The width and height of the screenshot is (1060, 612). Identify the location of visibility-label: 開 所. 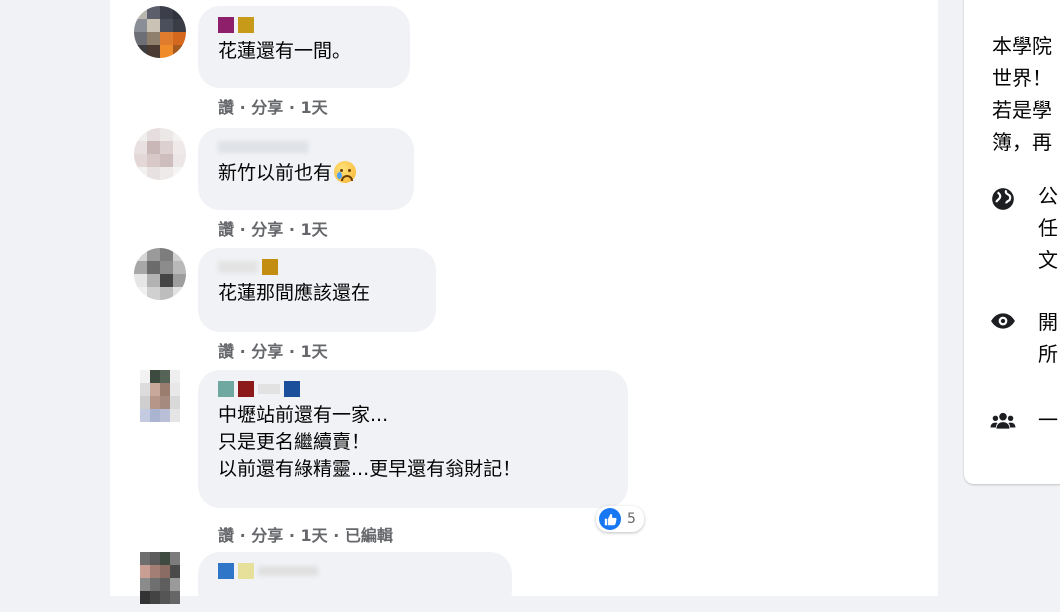
(1048, 338).